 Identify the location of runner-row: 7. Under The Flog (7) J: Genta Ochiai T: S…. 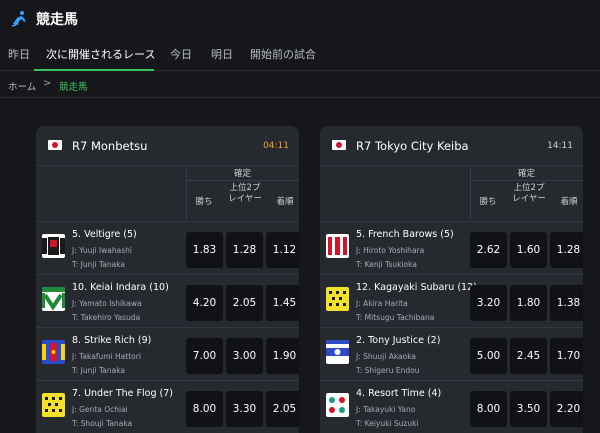
(167, 406).